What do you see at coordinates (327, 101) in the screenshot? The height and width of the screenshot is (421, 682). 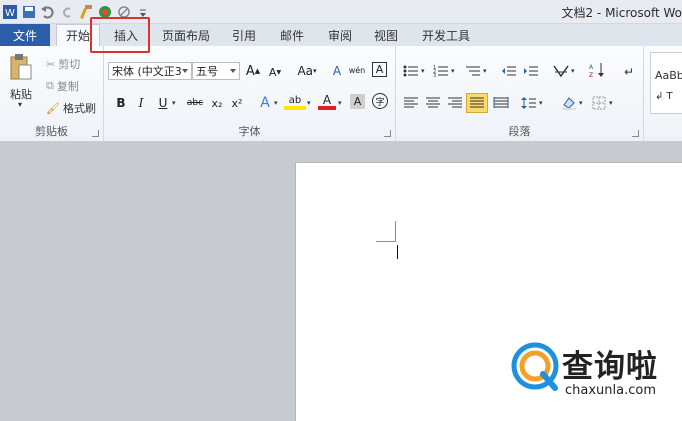 I see `font-color-button: A` at bounding box center [327, 101].